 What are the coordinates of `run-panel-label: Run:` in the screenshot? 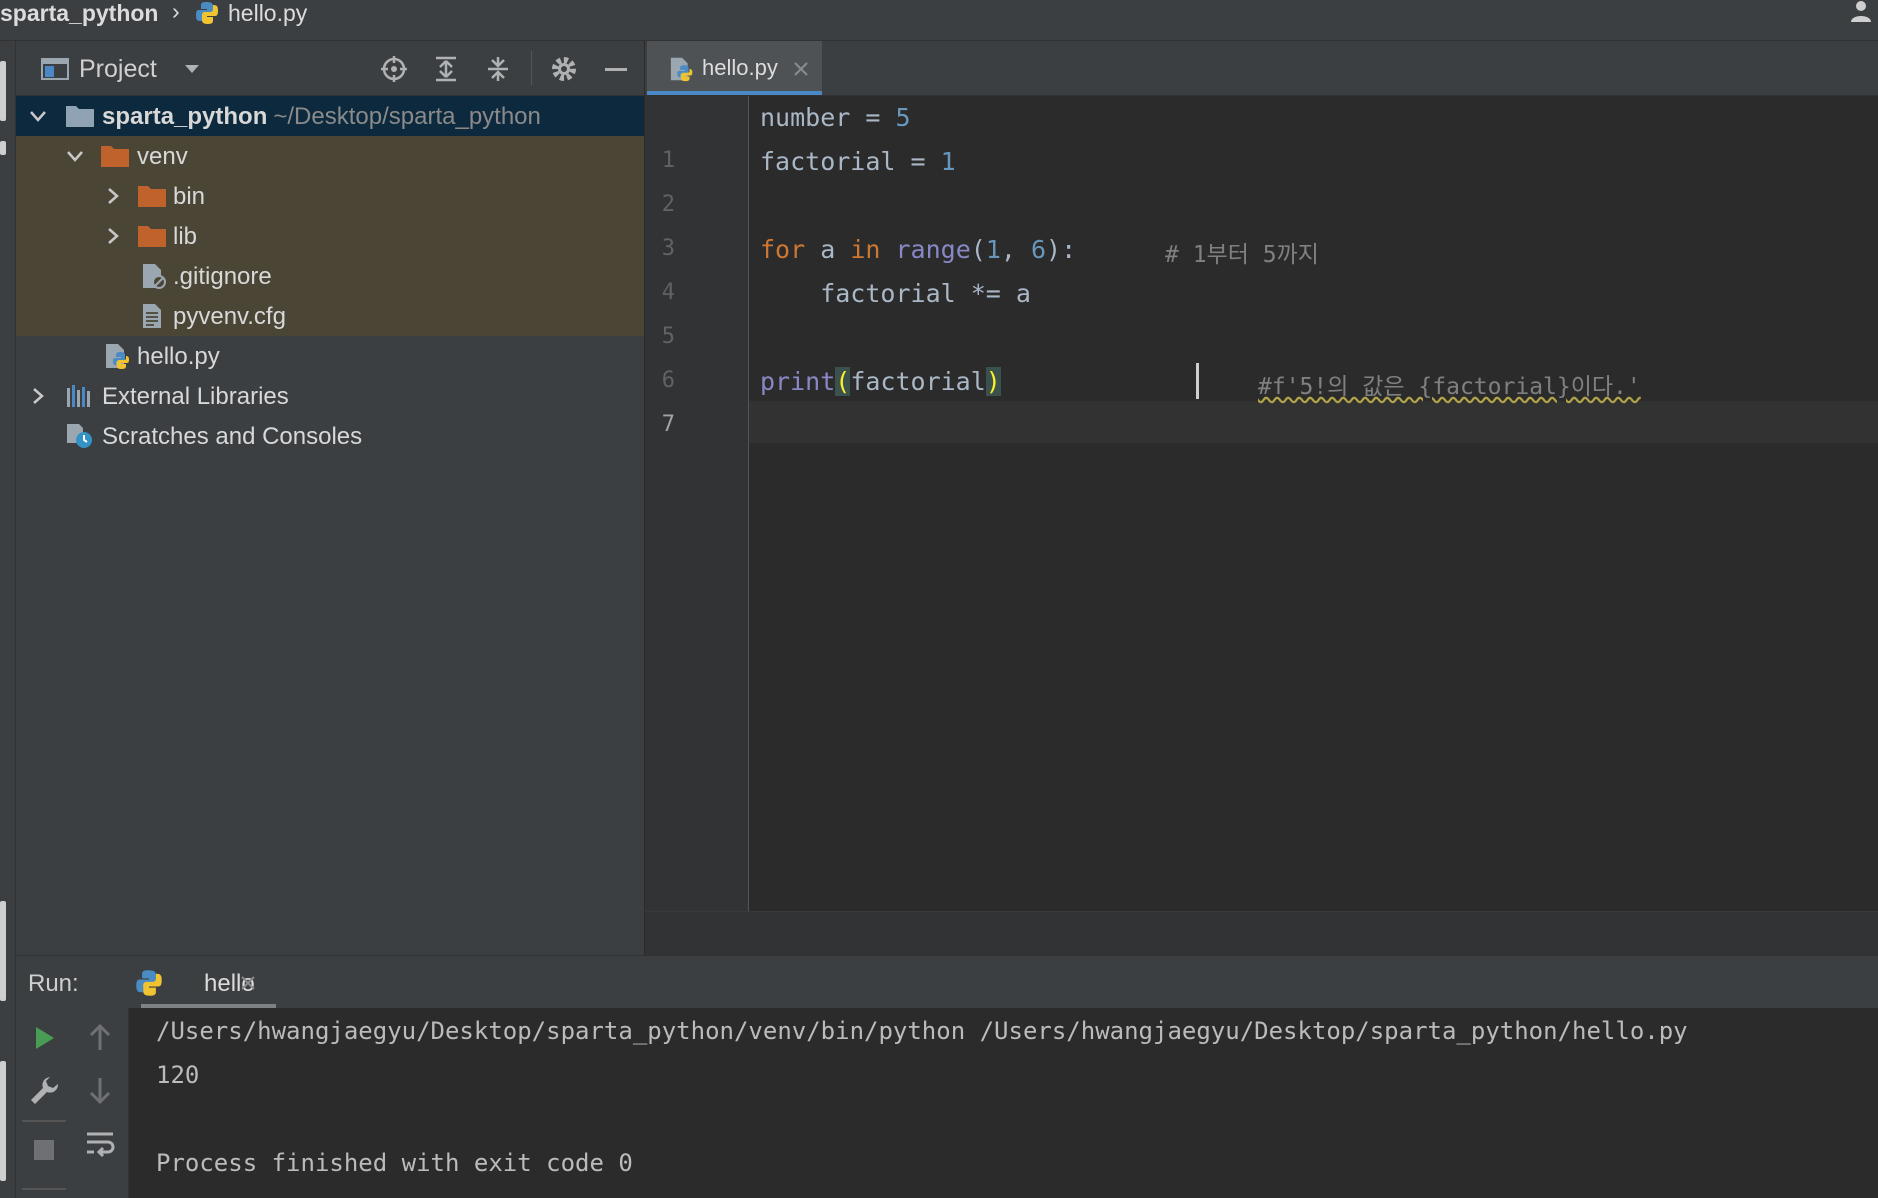 It's located at (53, 983).